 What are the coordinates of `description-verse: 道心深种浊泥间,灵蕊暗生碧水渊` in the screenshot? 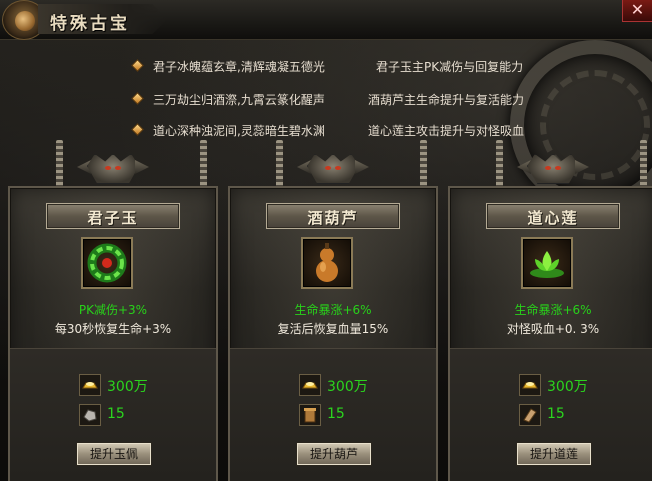 It's located at (239, 131).